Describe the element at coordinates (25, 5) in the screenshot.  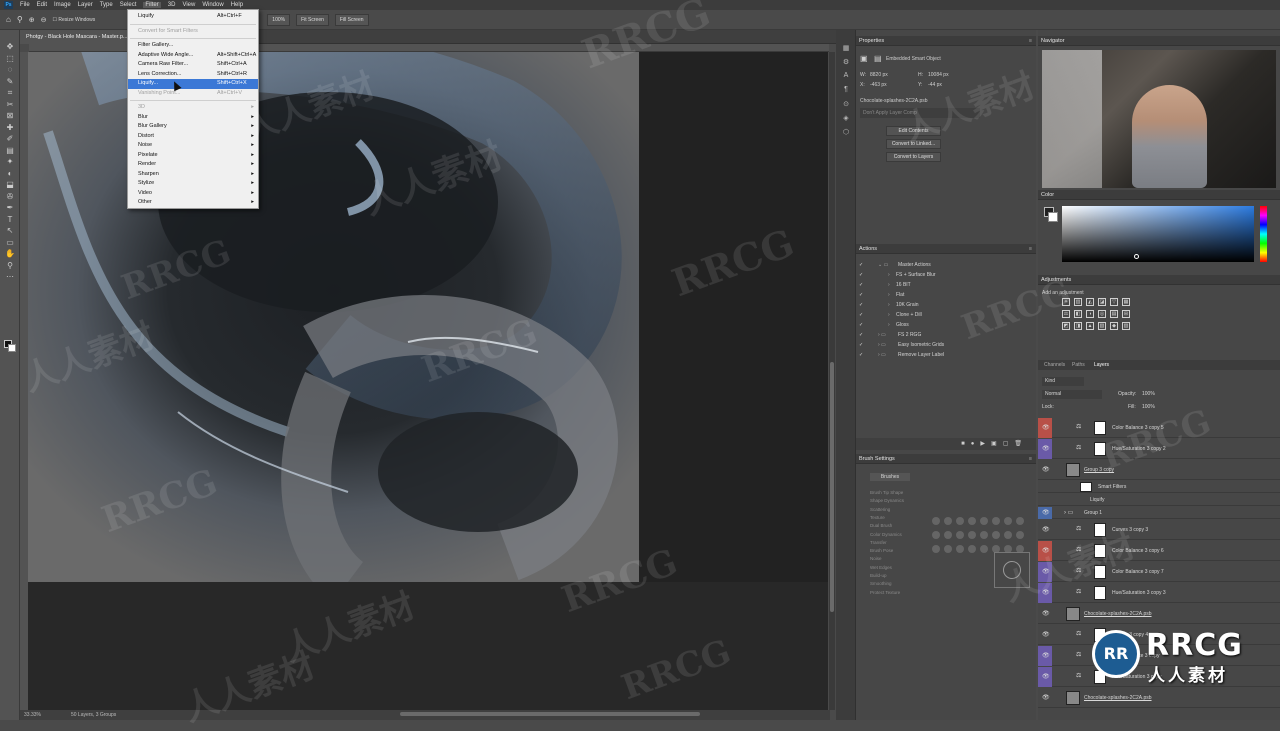
I see `menu-file: File` at that location.